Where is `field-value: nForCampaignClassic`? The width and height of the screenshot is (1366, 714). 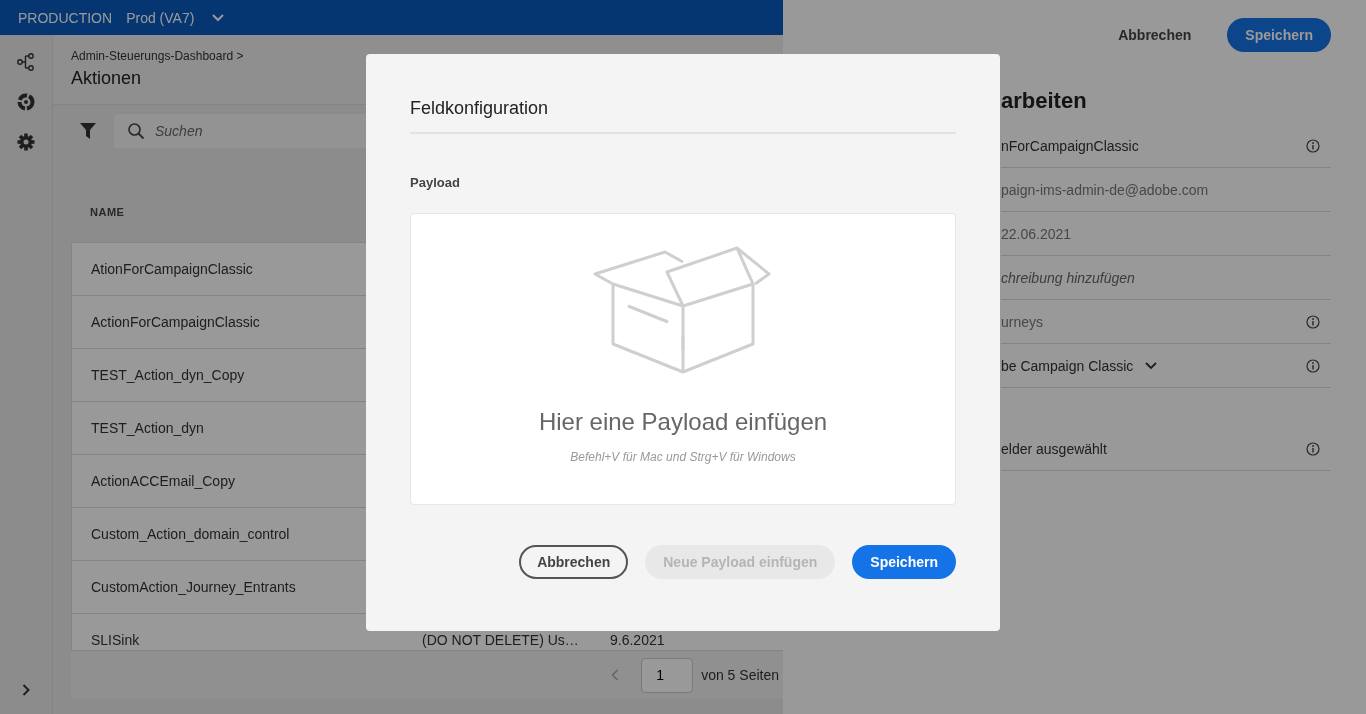 field-value: nForCampaignClassic is located at coordinates (1070, 145).